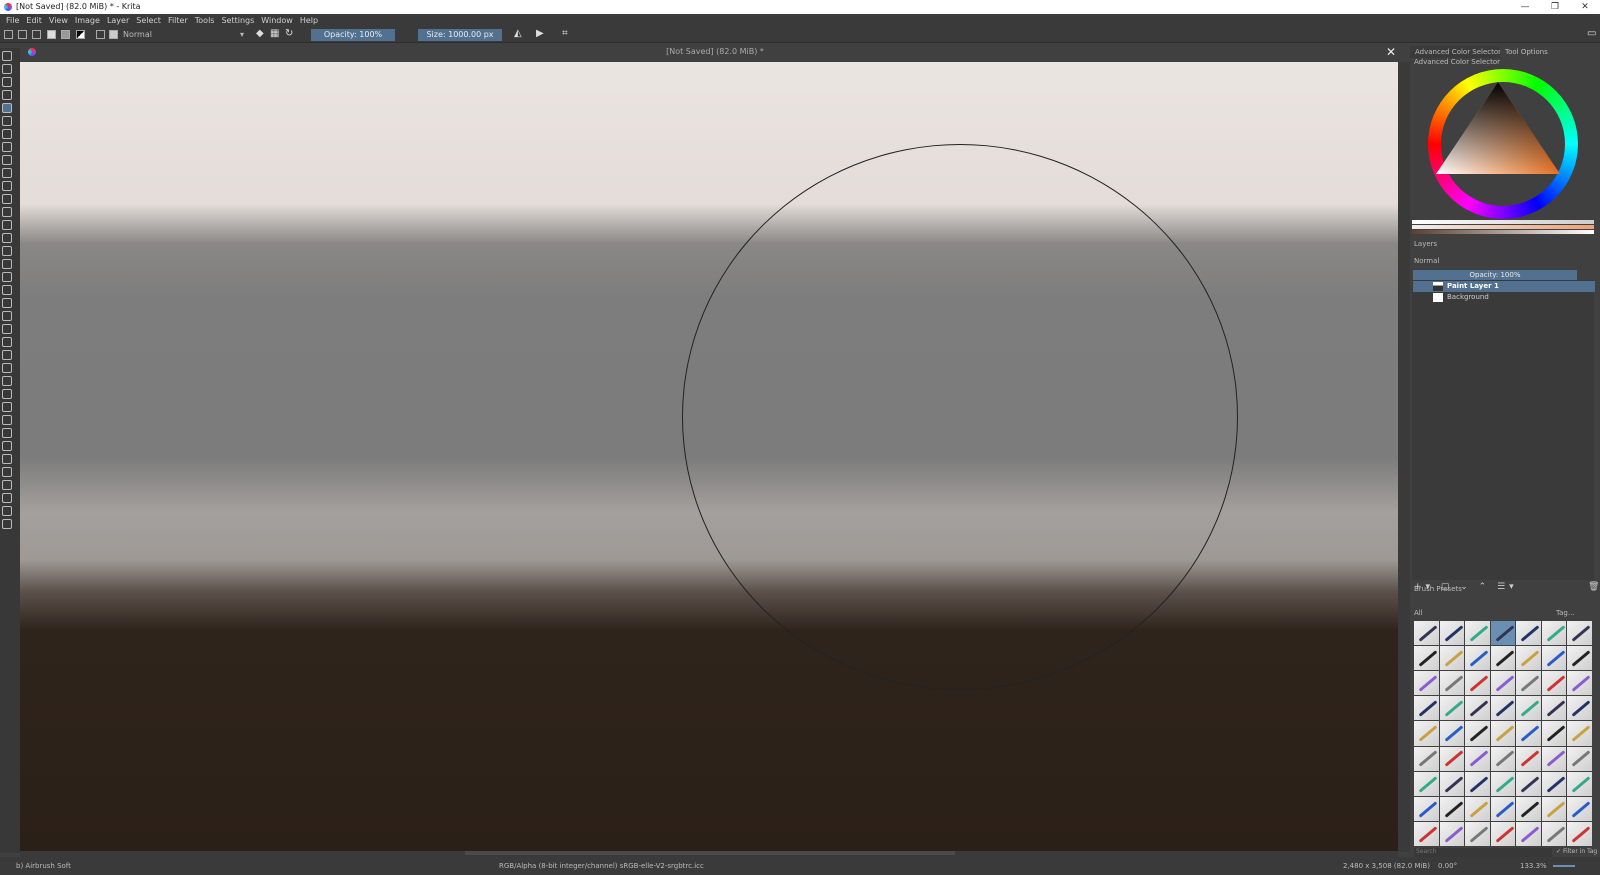 This screenshot has height=875, width=1600. Describe the element at coordinates (277, 20) in the screenshot. I see `menu-window: Window` at that location.